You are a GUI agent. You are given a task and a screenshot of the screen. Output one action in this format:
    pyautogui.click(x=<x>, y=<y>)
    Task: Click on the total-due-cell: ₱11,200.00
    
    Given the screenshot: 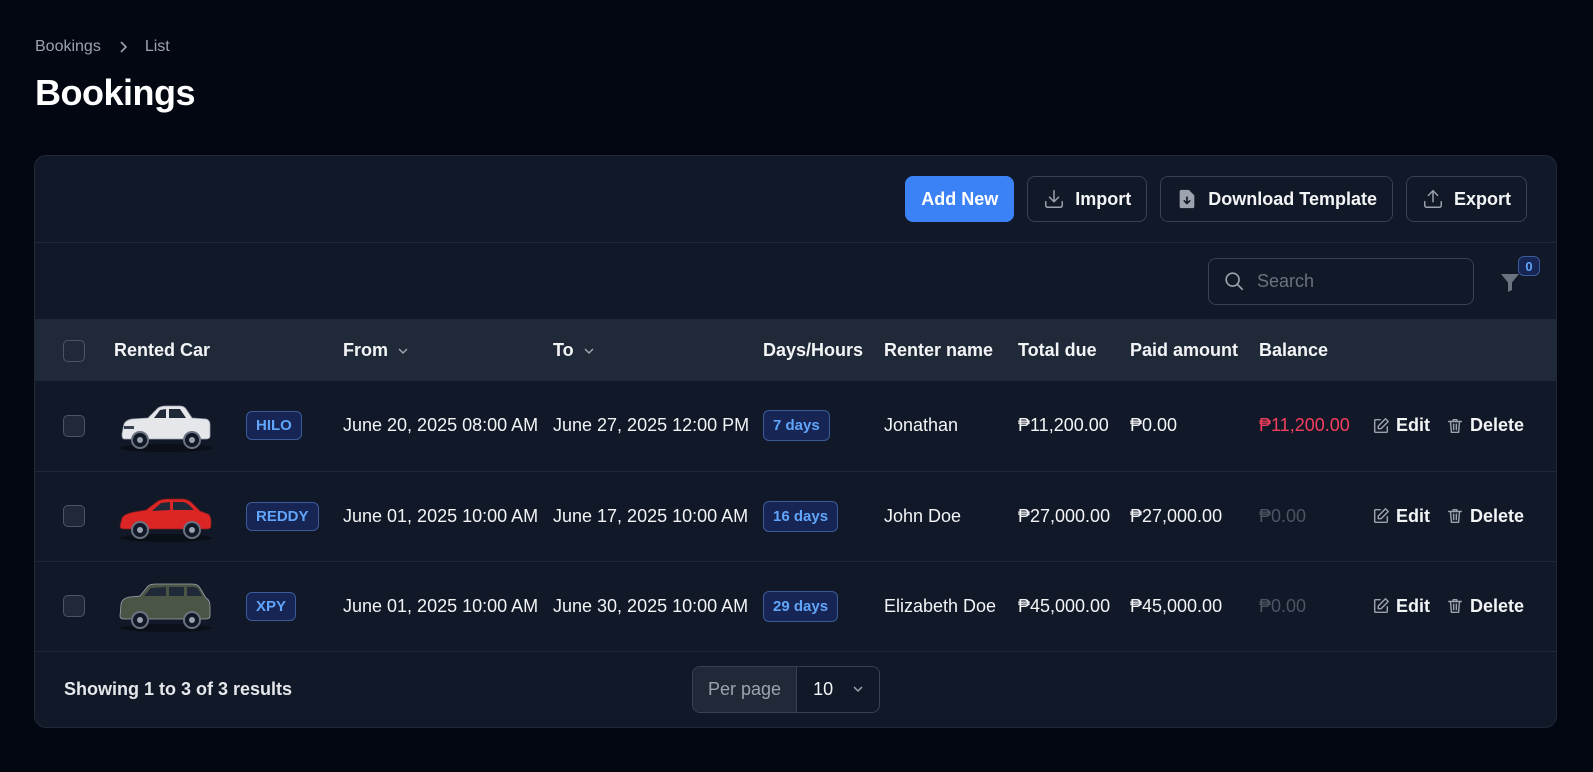 What is the action you would take?
    pyautogui.click(x=1063, y=425)
    